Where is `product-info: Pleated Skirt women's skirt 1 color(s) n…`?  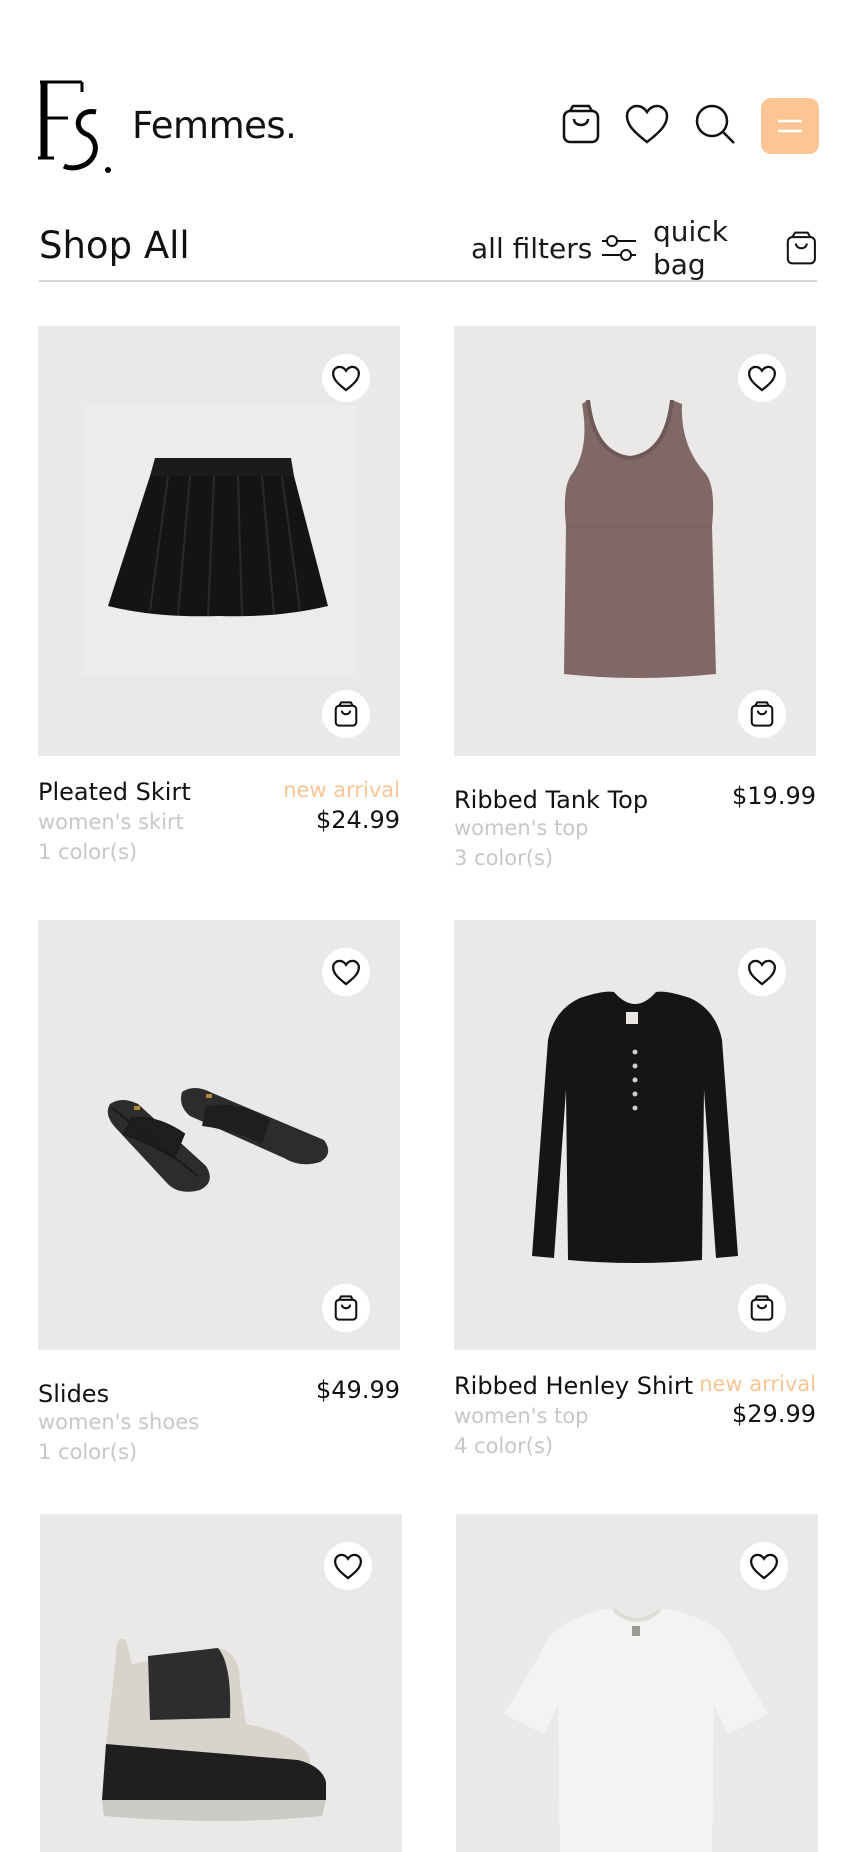 product-info: Pleated Skirt women's skirt 1 color(s) n… is located at coordinates (219, 829).